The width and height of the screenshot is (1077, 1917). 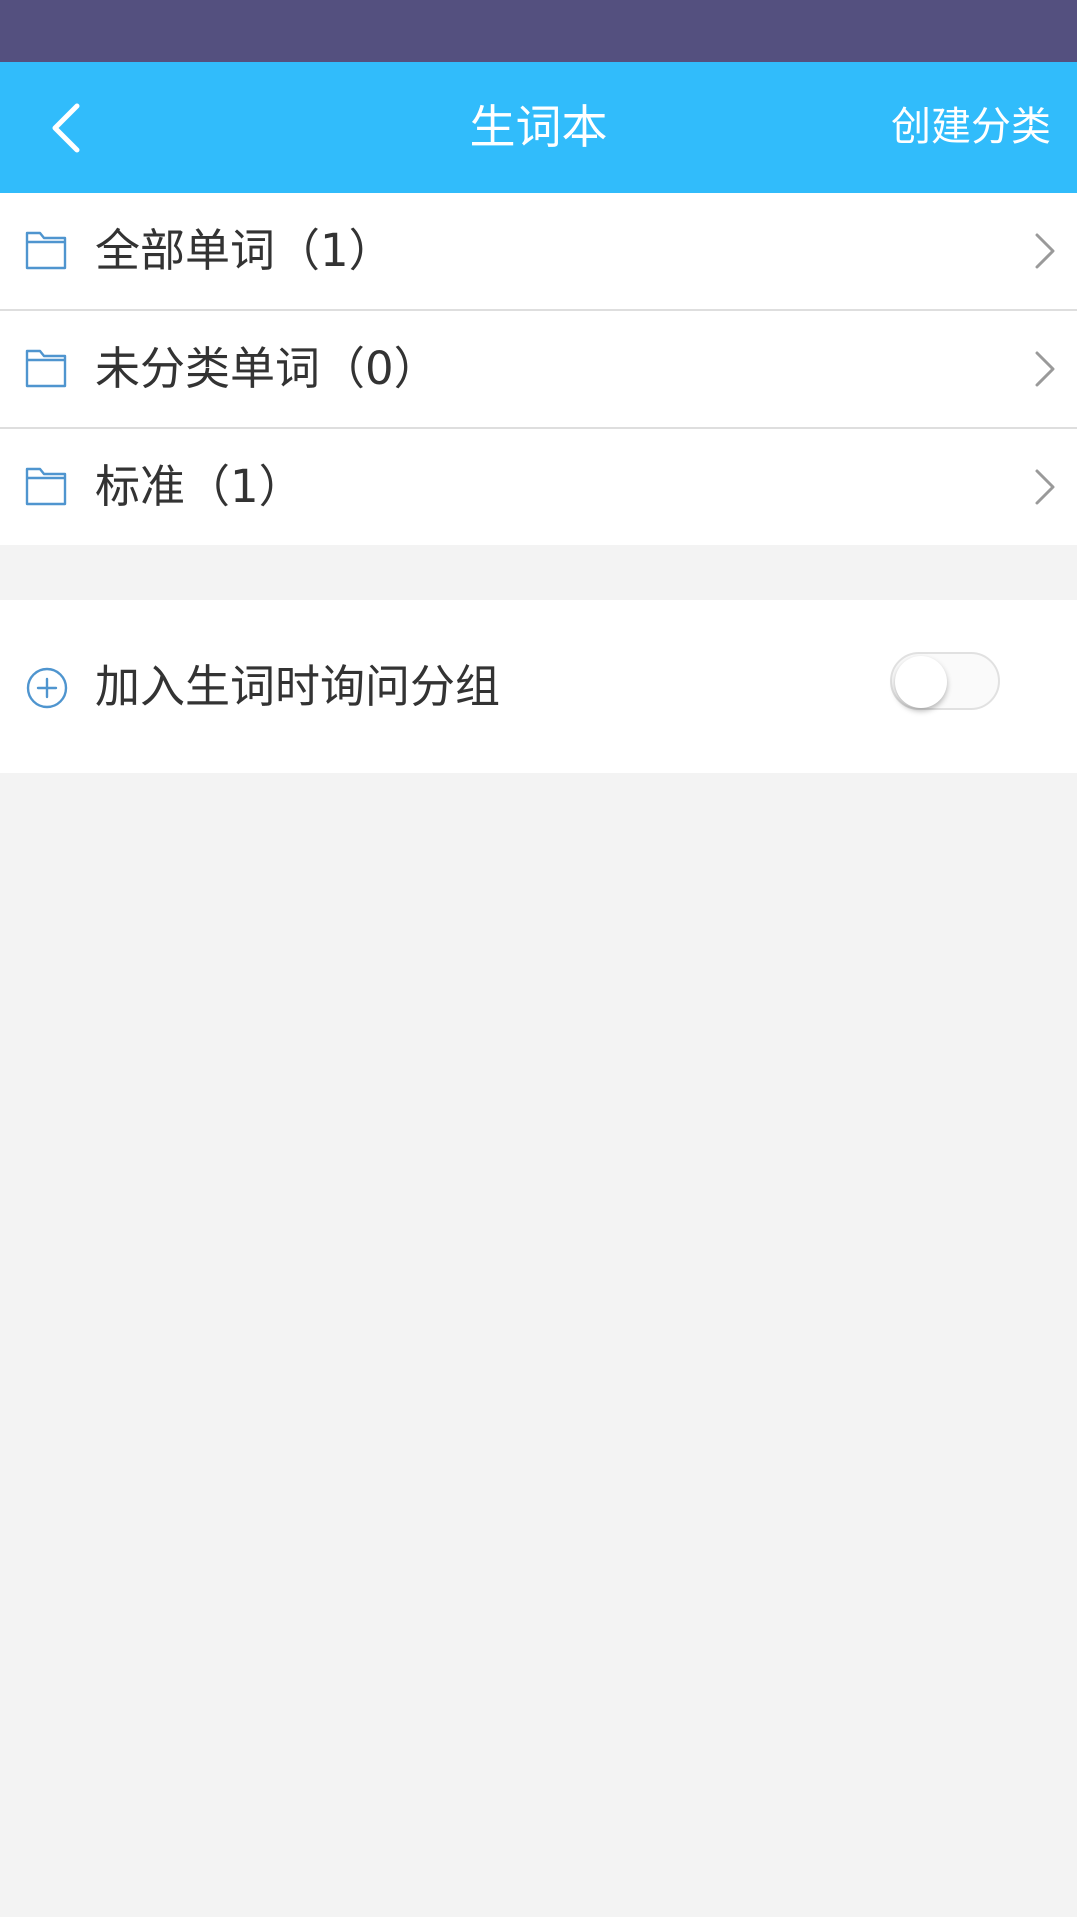 What do you see at coordinates (538, 127) in the screenshot?
I see `app-bar: 生词本 创建分类` at bounding box center [538, 127].